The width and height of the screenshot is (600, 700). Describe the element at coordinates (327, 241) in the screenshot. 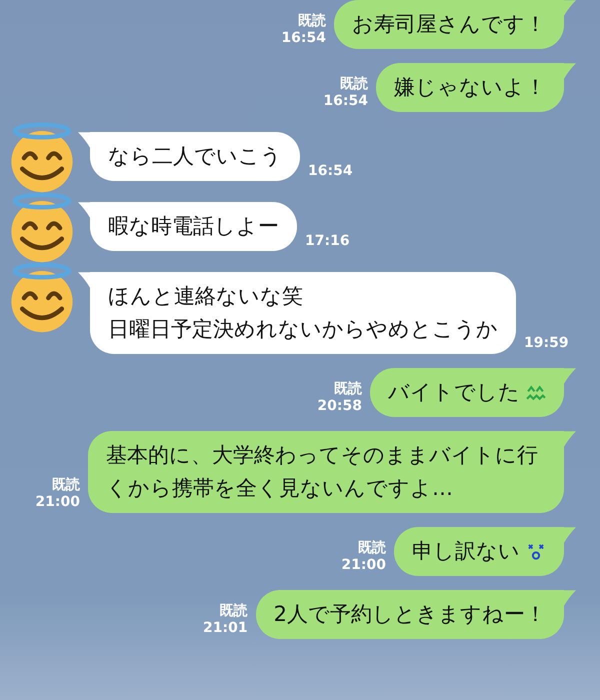

I see `message-time: 17:16` at that location.